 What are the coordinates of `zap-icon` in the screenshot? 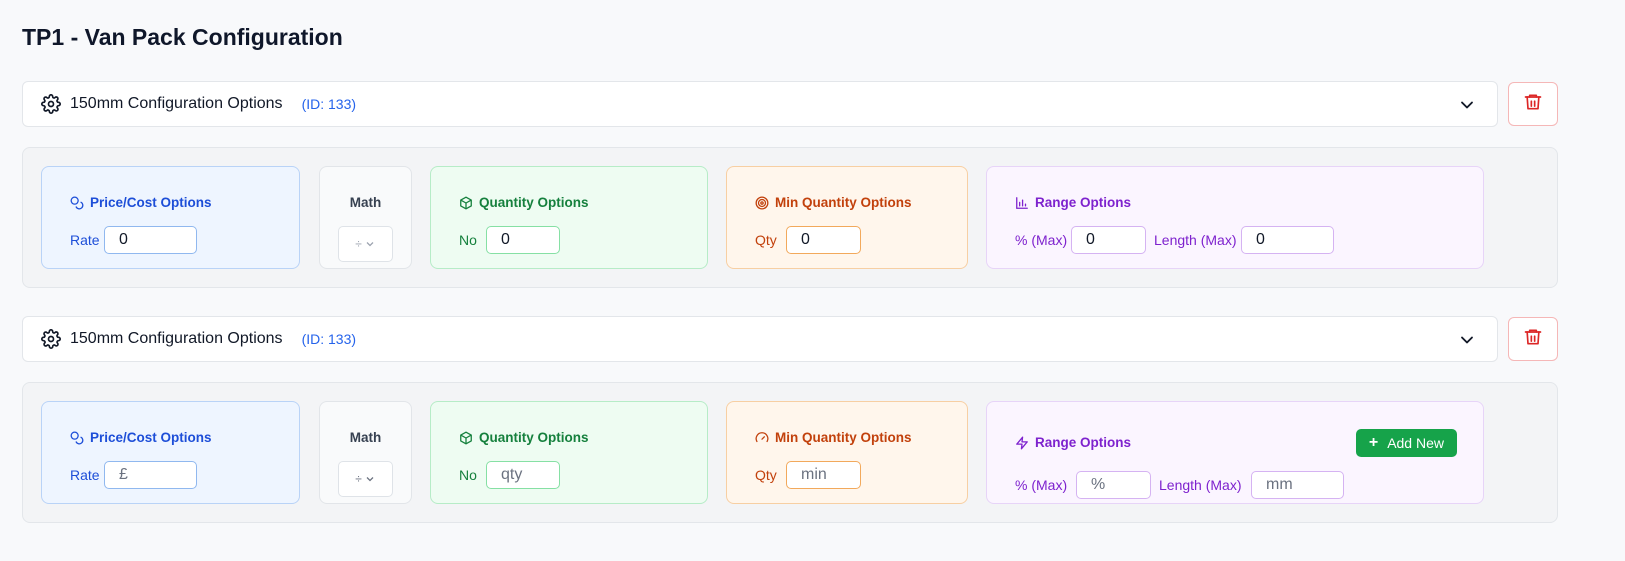 It's located at (1022, 443).